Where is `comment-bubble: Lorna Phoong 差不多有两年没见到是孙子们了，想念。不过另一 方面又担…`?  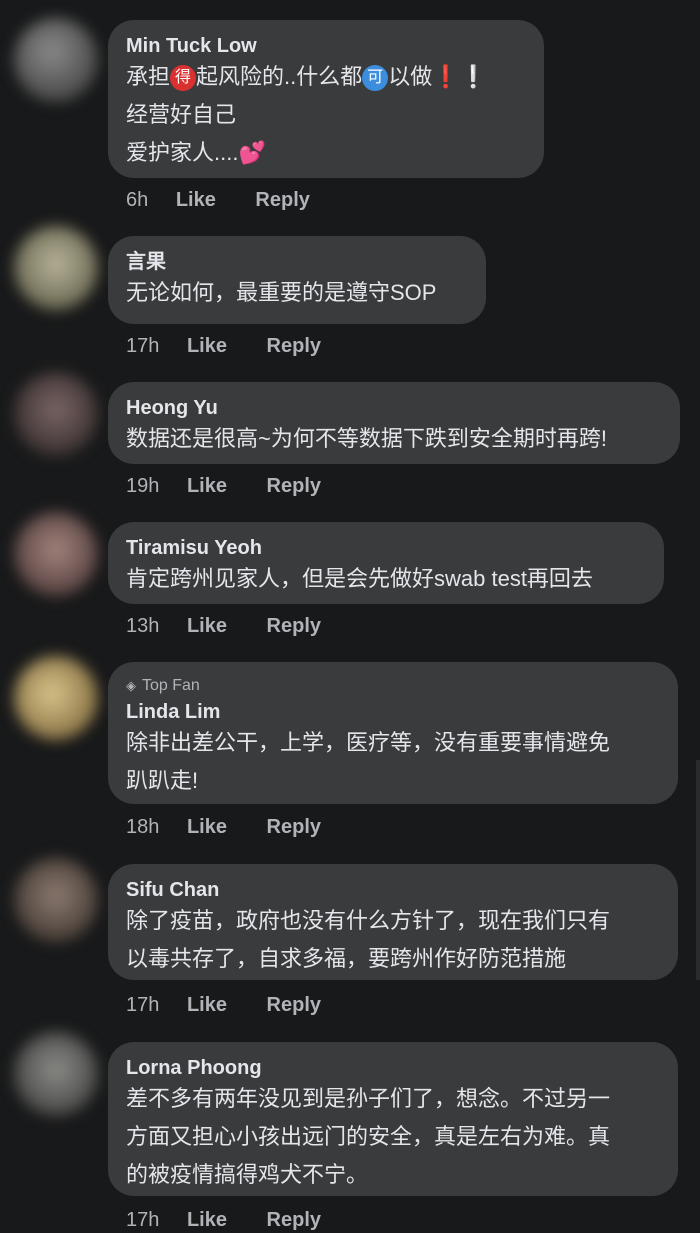
comment-bubble: Lorna Phoong 差不多有两年没见到是孙子们了，想念。不过另一 方面又担… is located at coordinates (393, 1119).